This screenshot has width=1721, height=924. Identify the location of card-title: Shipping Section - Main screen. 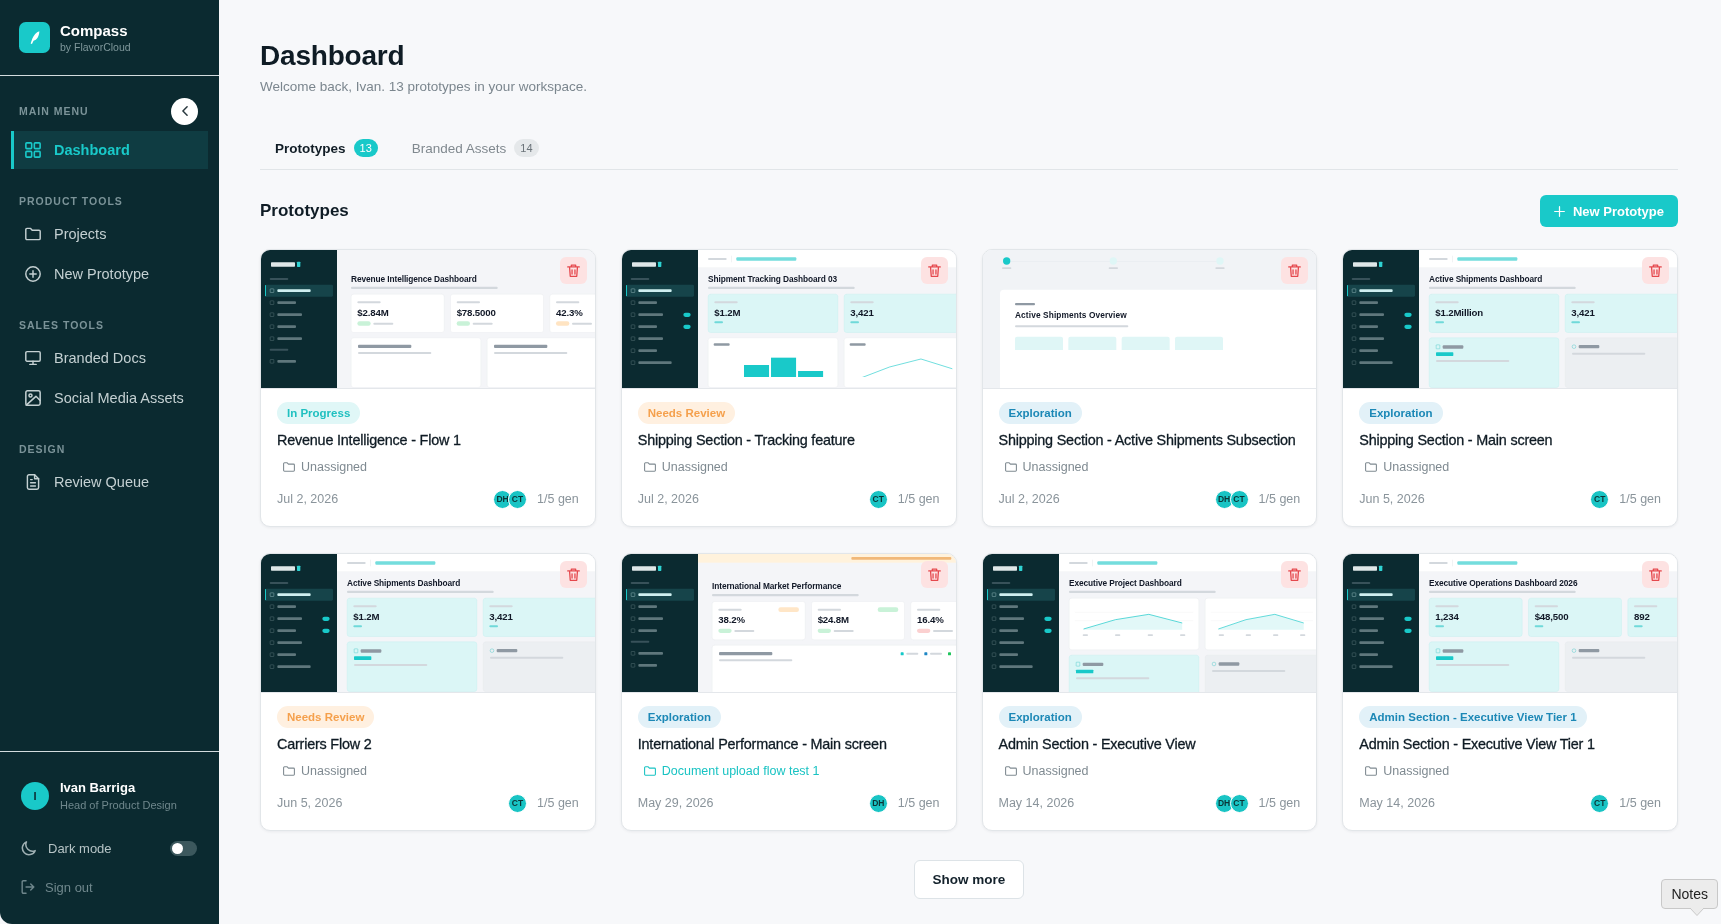
(1456, 440).